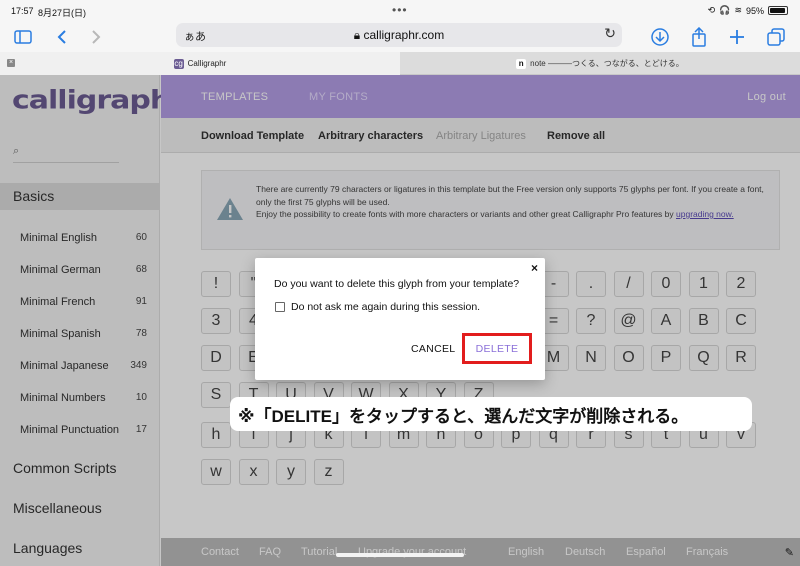  Describe the element at coordinates (497, 348) in the screenshot. I see `delete-button: DELETE` at that location.